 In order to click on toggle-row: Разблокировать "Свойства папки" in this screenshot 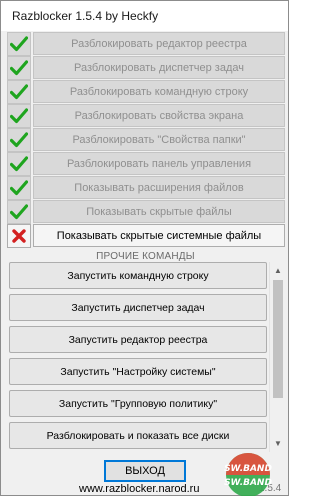, I will do `click(146, 140)`.